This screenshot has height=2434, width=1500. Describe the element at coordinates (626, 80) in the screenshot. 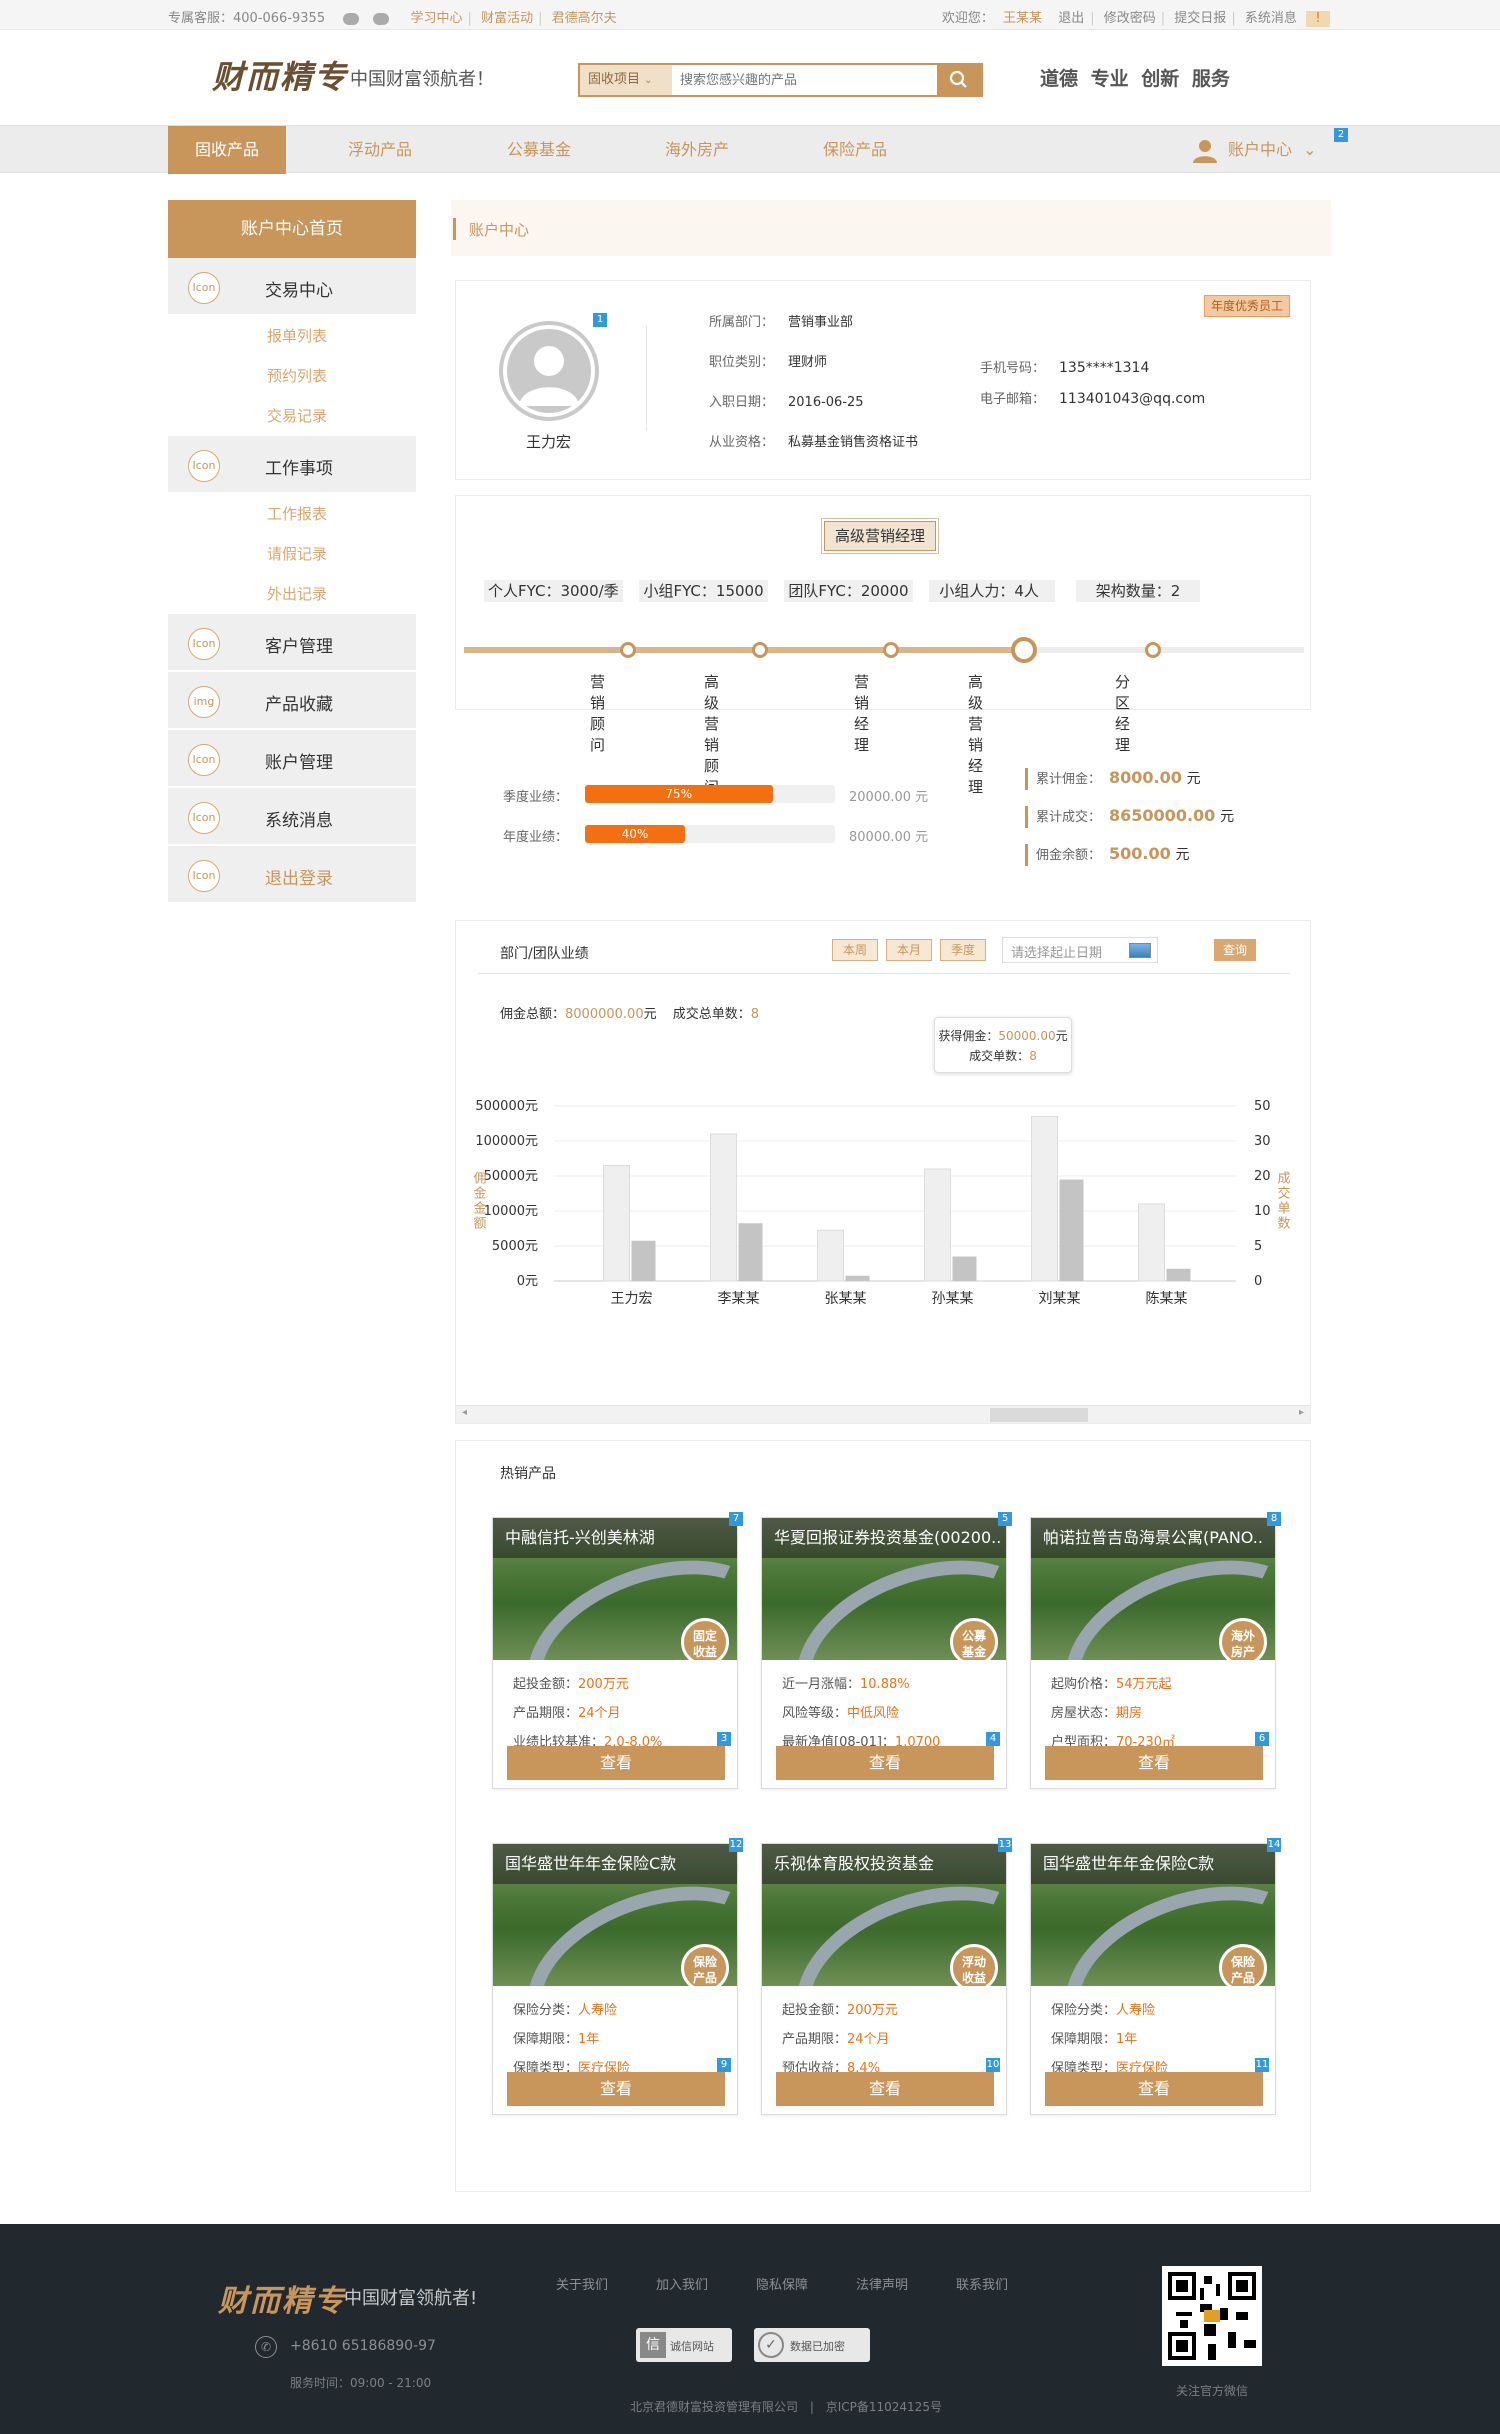

I see `search-category-select: 固收项目 ⌄` at that location.